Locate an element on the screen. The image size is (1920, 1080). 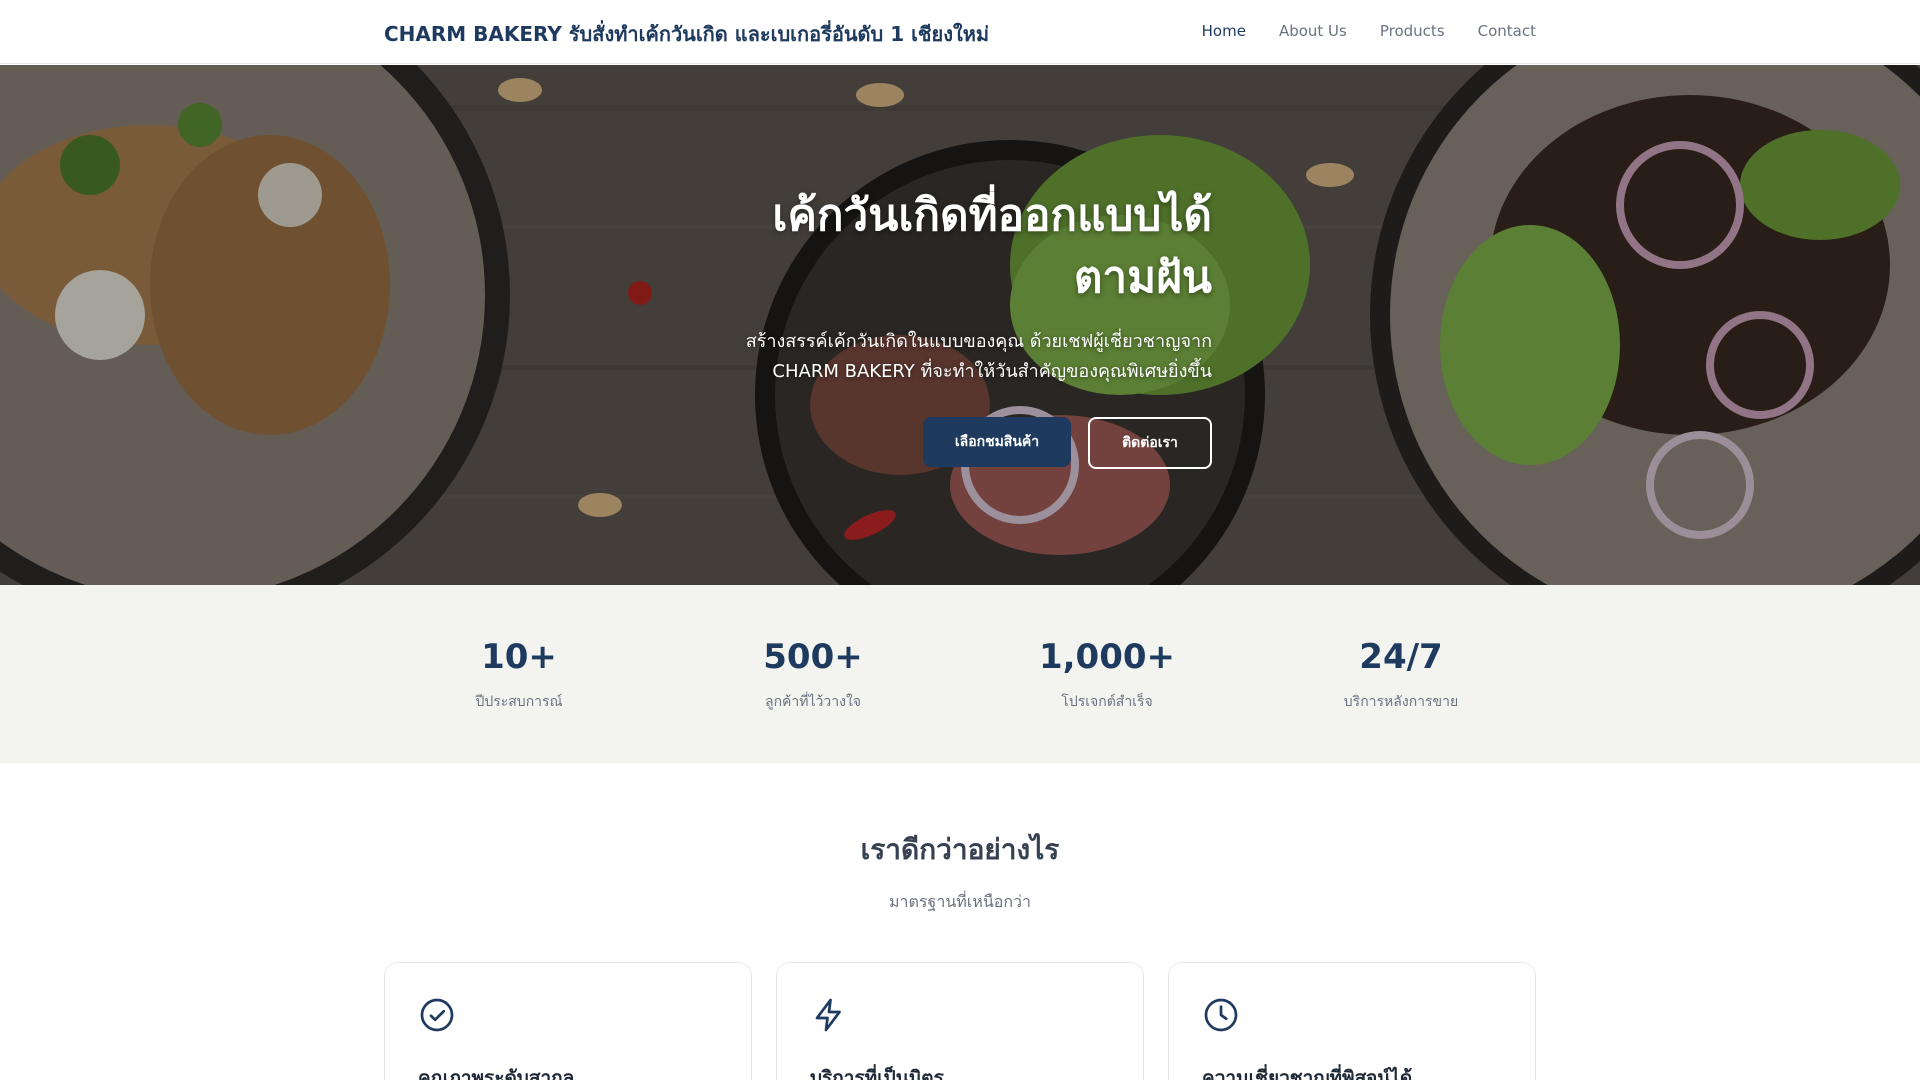
features-subtitle: มาตรฐานที่เหนือกว่า is located at coordinates (960, 901).